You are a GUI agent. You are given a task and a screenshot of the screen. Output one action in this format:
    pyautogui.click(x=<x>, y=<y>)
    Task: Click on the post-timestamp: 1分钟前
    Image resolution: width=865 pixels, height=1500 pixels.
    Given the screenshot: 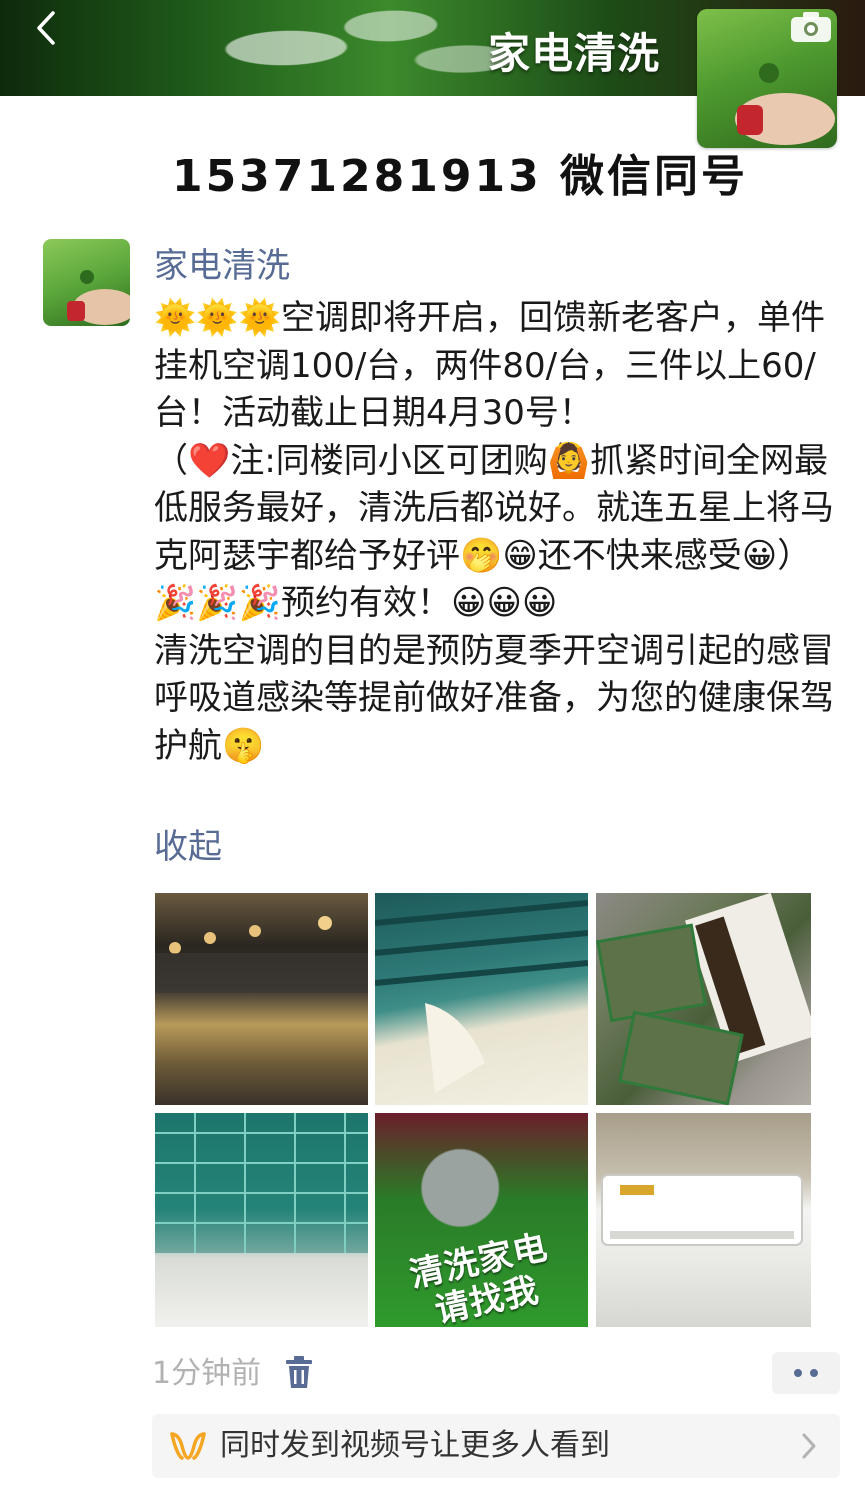 What is the action you would take?
    pyautogui.click(x=207, y=1373)
    